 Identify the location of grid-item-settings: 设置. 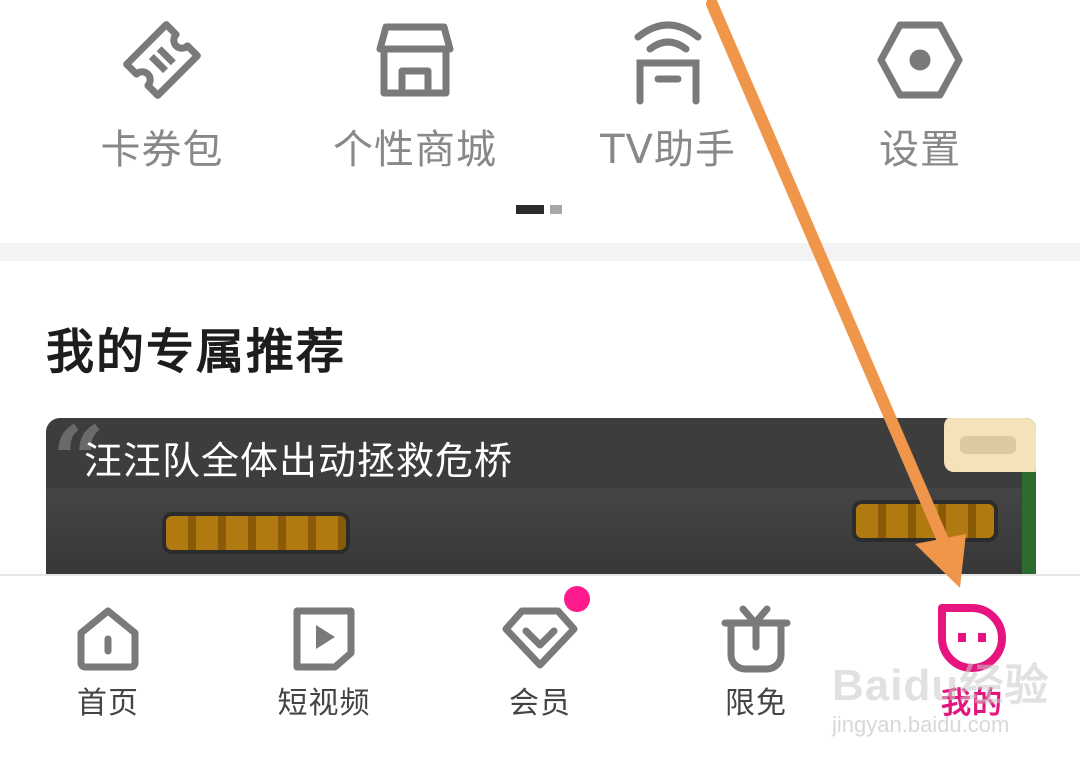
(920, 95).